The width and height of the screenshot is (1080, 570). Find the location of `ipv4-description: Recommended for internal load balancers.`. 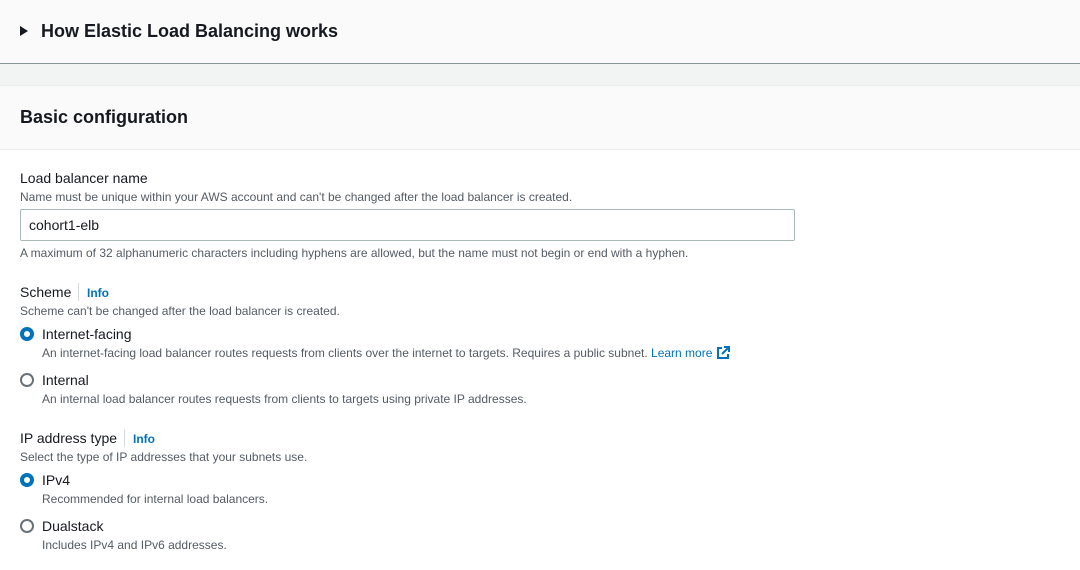

ipv4-description: Recommended for internal load balancers. is located at coordinates (155, 499).